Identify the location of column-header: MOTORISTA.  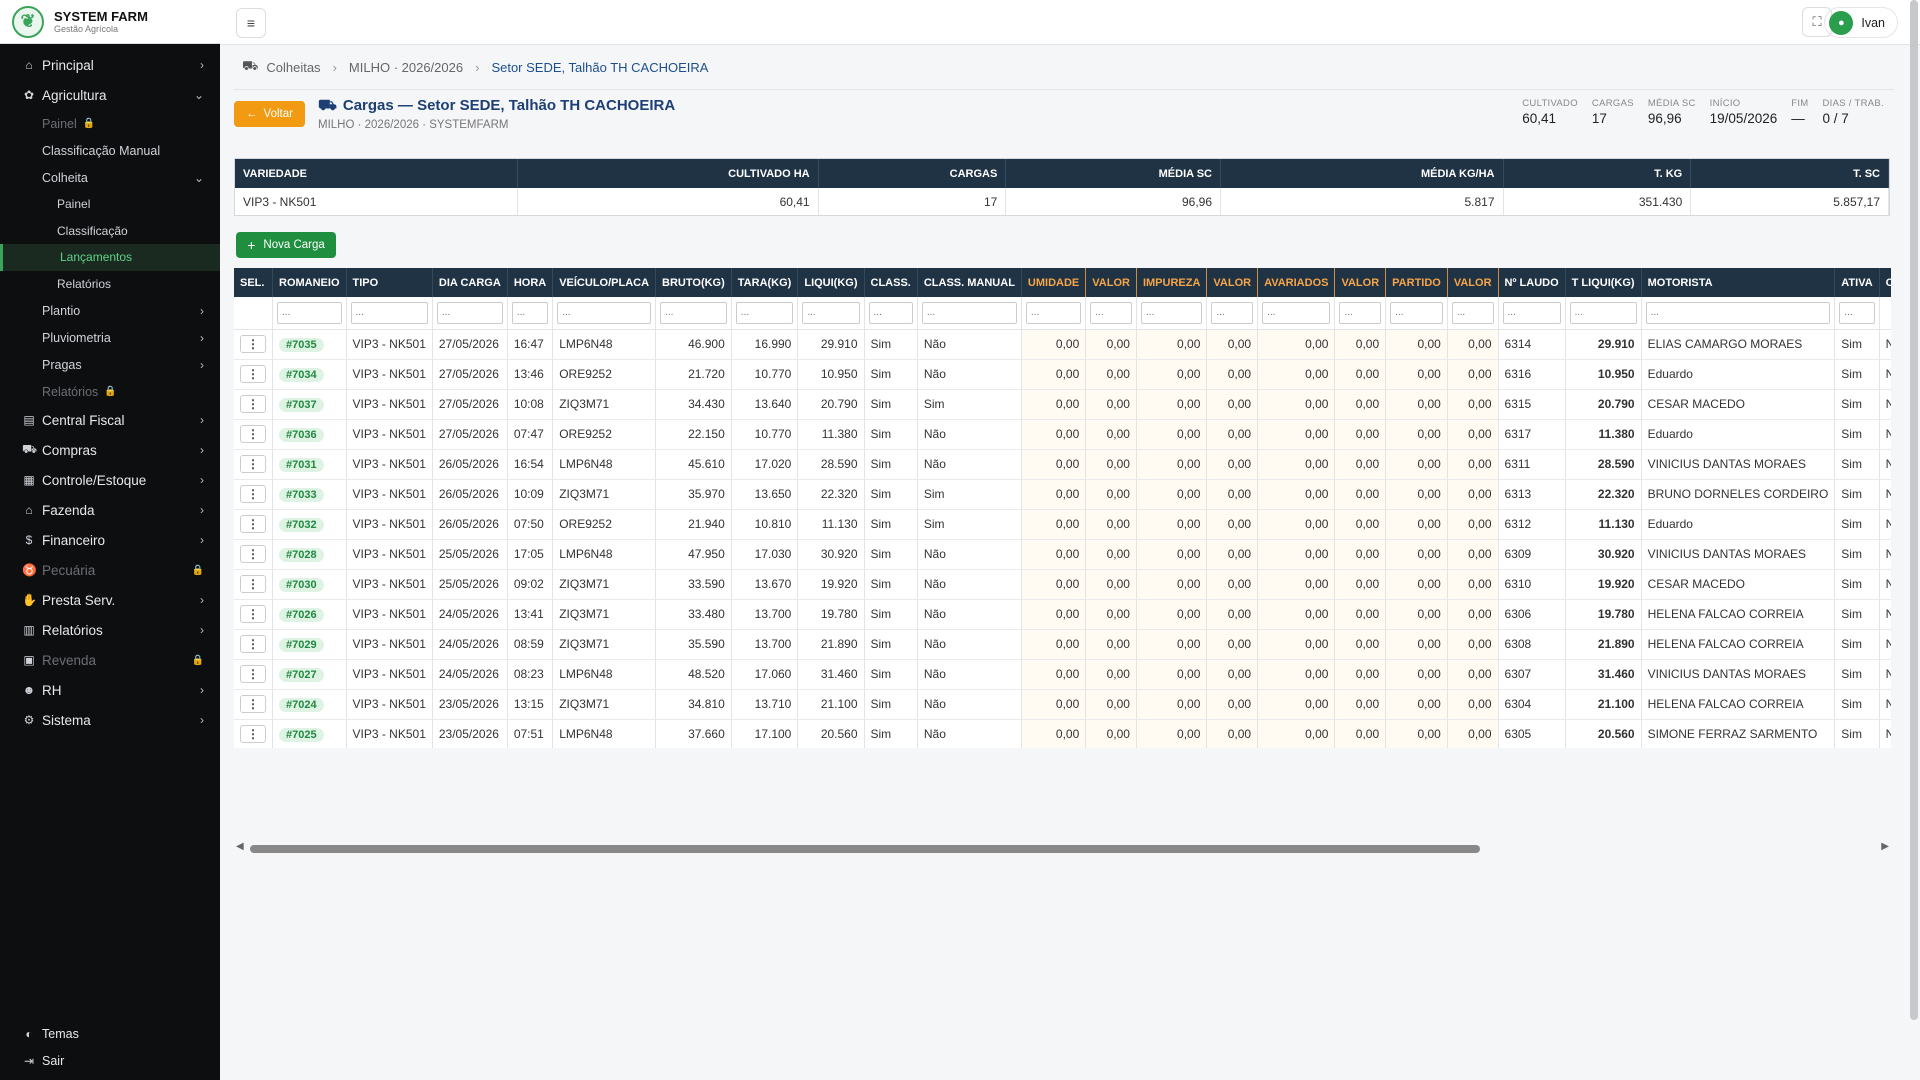
(1738, 282).